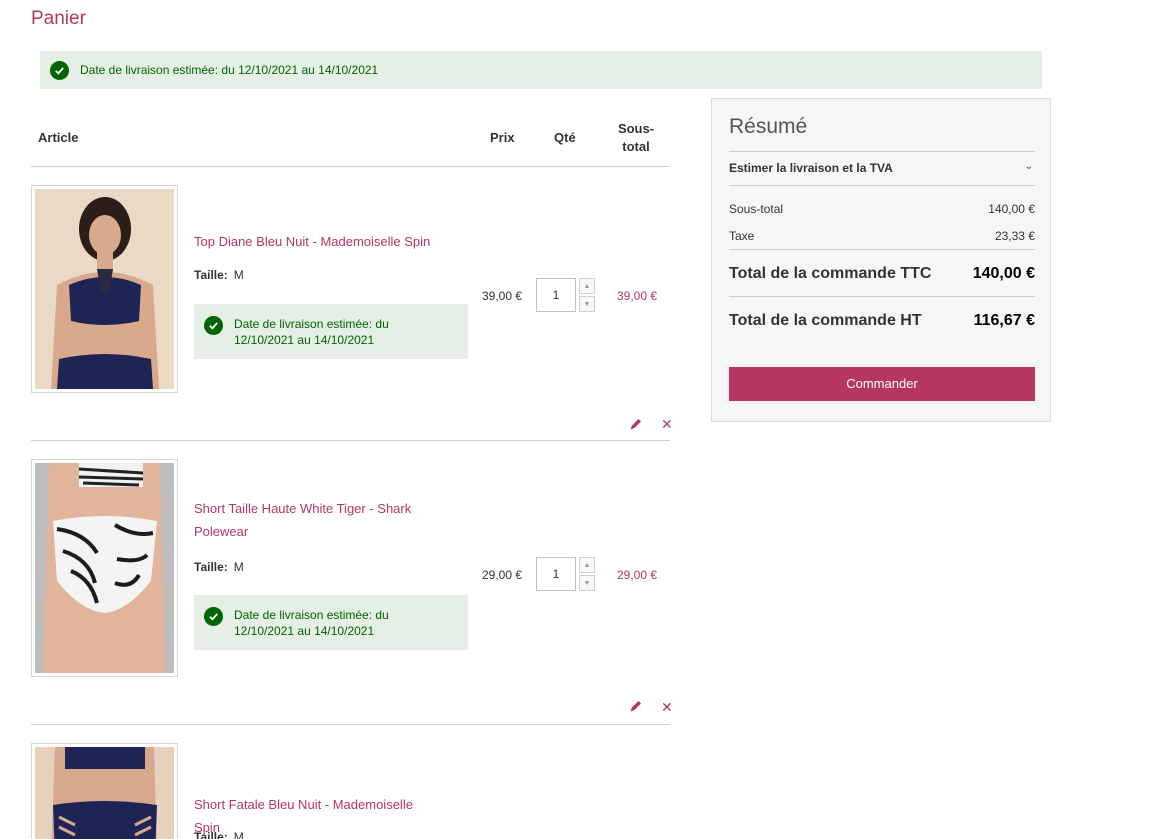 The image size is (1167, 839). I want to click on chevron-down-icon: ⌄, so click(1028, 166).